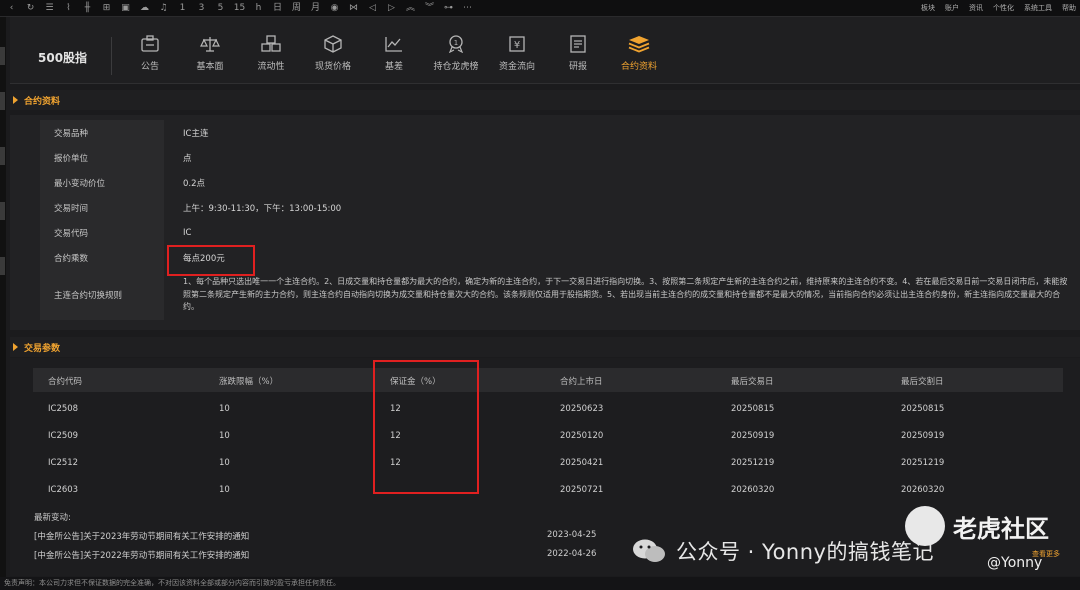 This screenshot has height=590, width=1080. Describe the element at coordinates (548, 380) in the screenshot. I see `table-header: 合约代码 涨跌限幅（%） 保证金（%） 合约上市日 最后交易日 最后交割日` at that location.